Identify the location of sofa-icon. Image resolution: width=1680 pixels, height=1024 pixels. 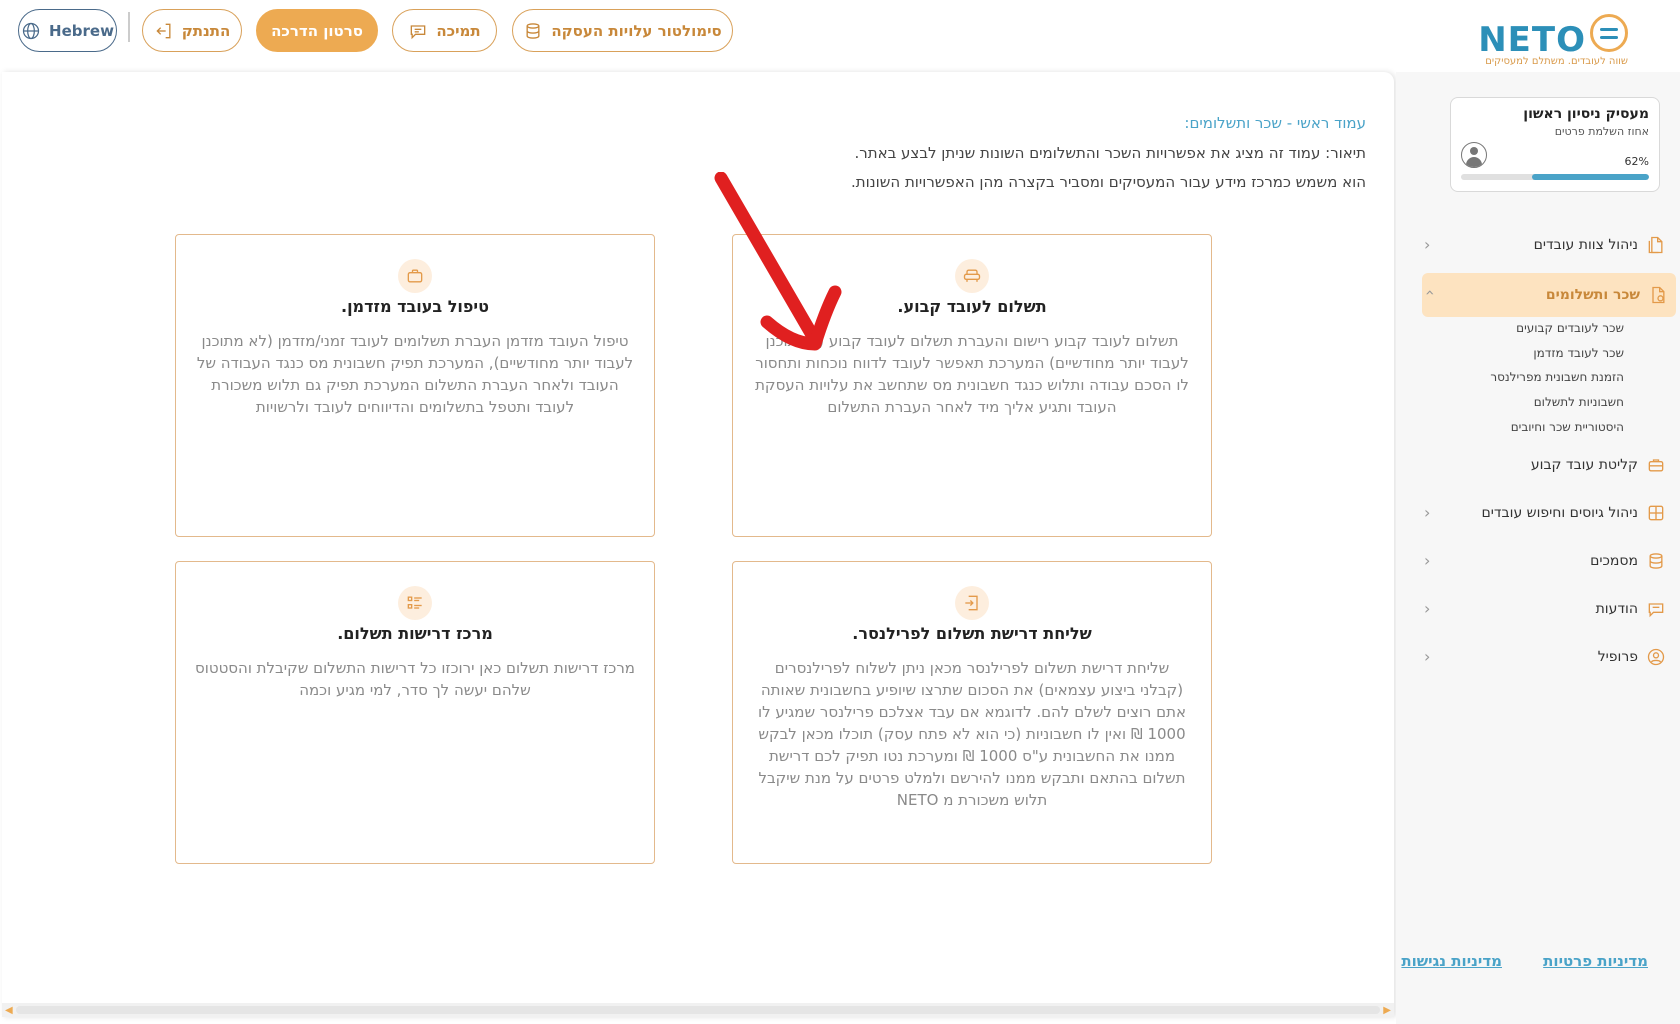
(972, 275).